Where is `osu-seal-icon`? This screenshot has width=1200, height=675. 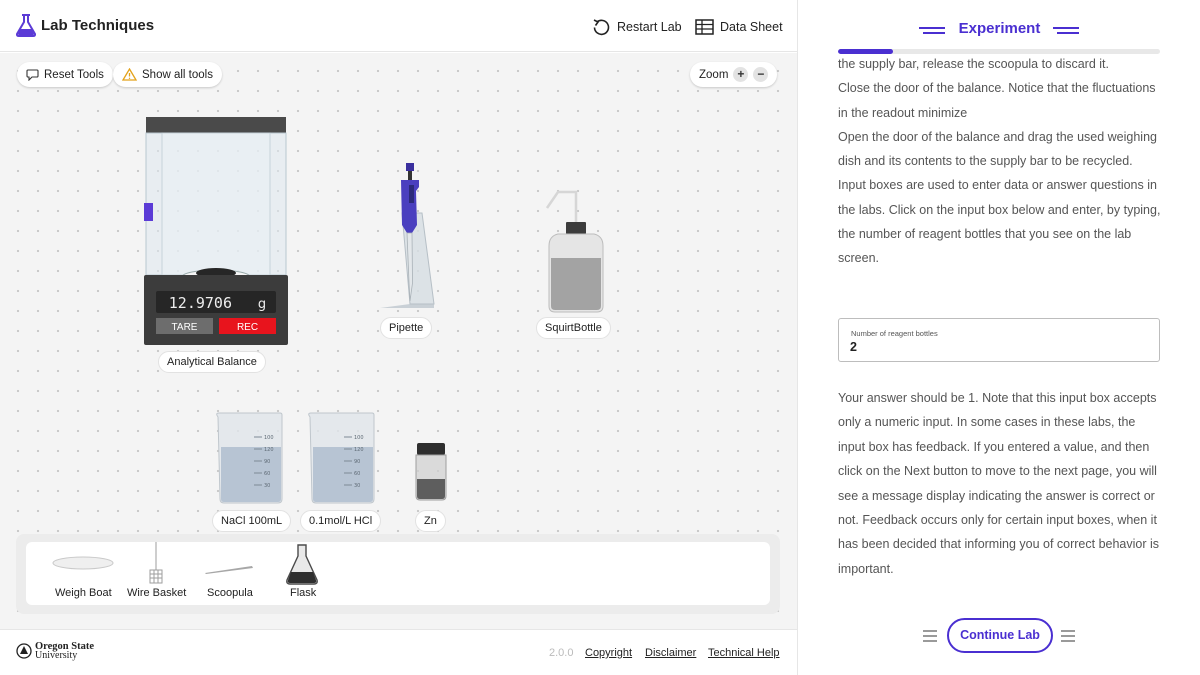 osu-seal-icon is located at coordinates (24, 651).